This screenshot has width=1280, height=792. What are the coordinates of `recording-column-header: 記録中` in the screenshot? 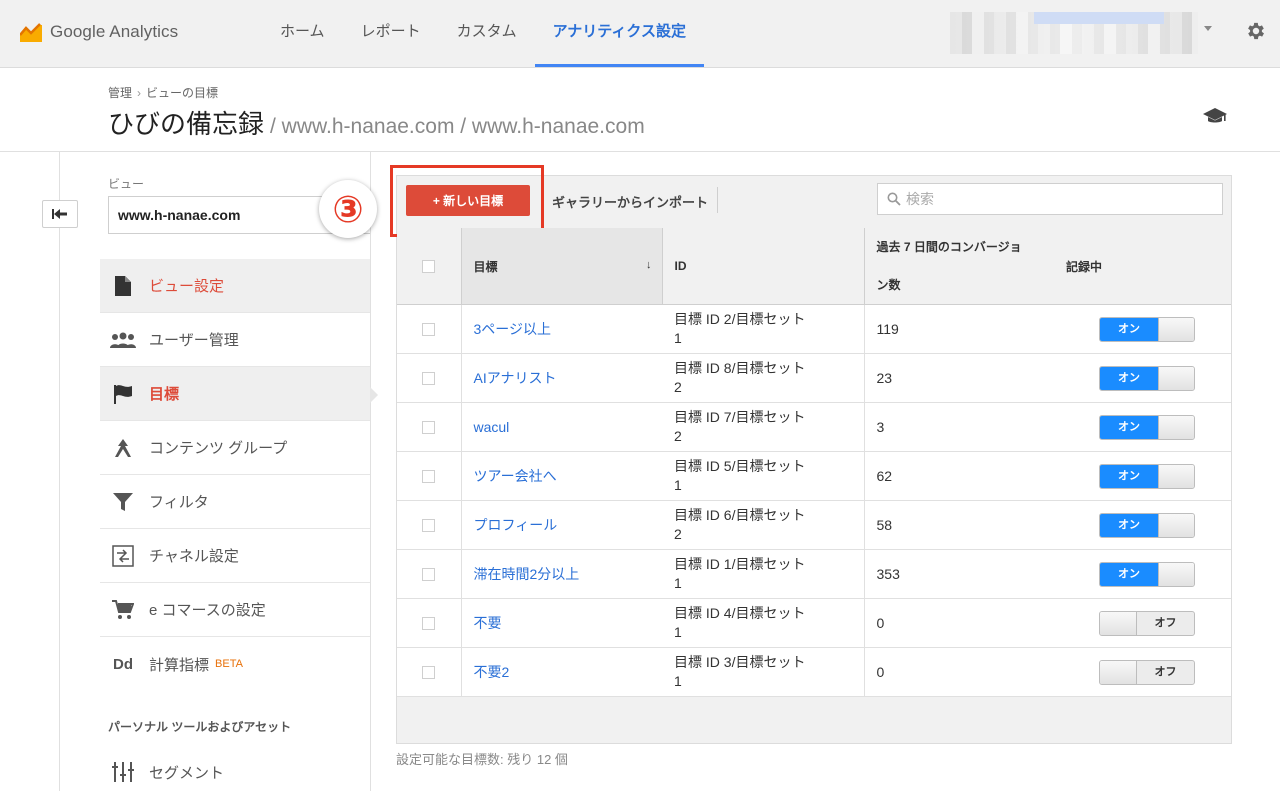 It's located at (1148, 266).